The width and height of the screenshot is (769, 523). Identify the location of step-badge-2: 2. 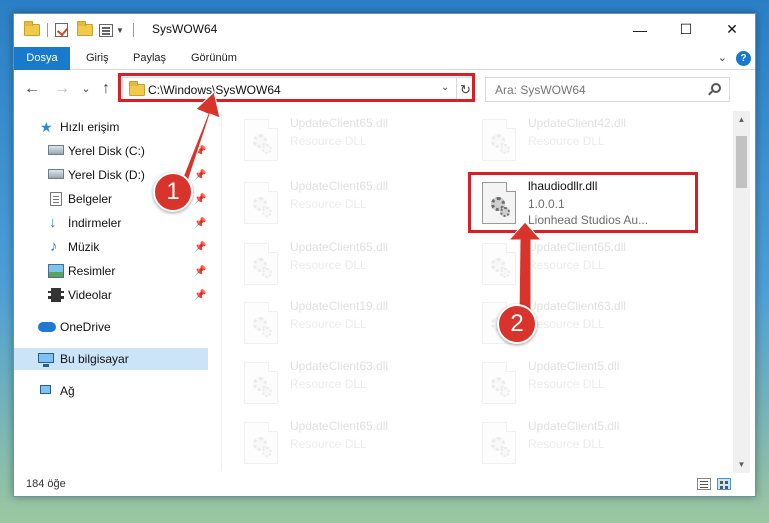
(517, 324).